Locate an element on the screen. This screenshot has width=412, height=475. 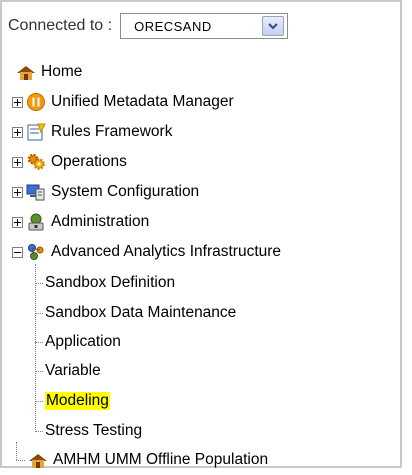
tree-item-unified-metadata-manager: Unified Metadata Manager is located at coordinates (123, 102).